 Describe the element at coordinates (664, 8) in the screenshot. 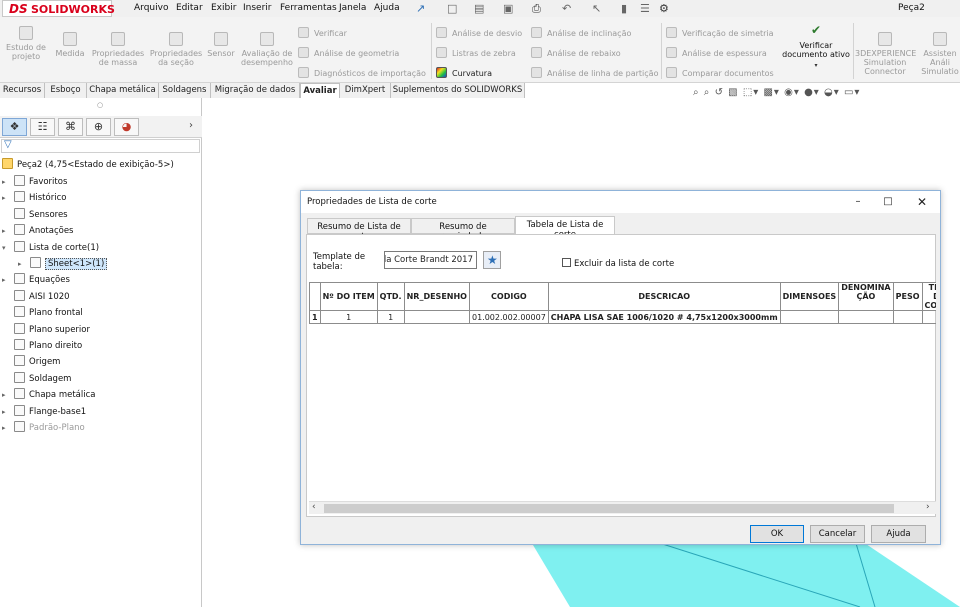

I see `options-gear-icon: ⚙` at that location.